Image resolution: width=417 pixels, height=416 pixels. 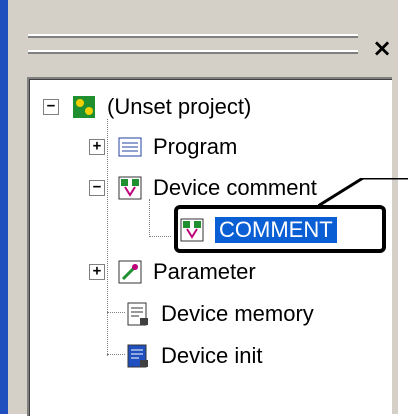 What do you see at coordinates (130, 188) in the screenshot?
I see `device-comment-icon` at bounding box center [130, 188].